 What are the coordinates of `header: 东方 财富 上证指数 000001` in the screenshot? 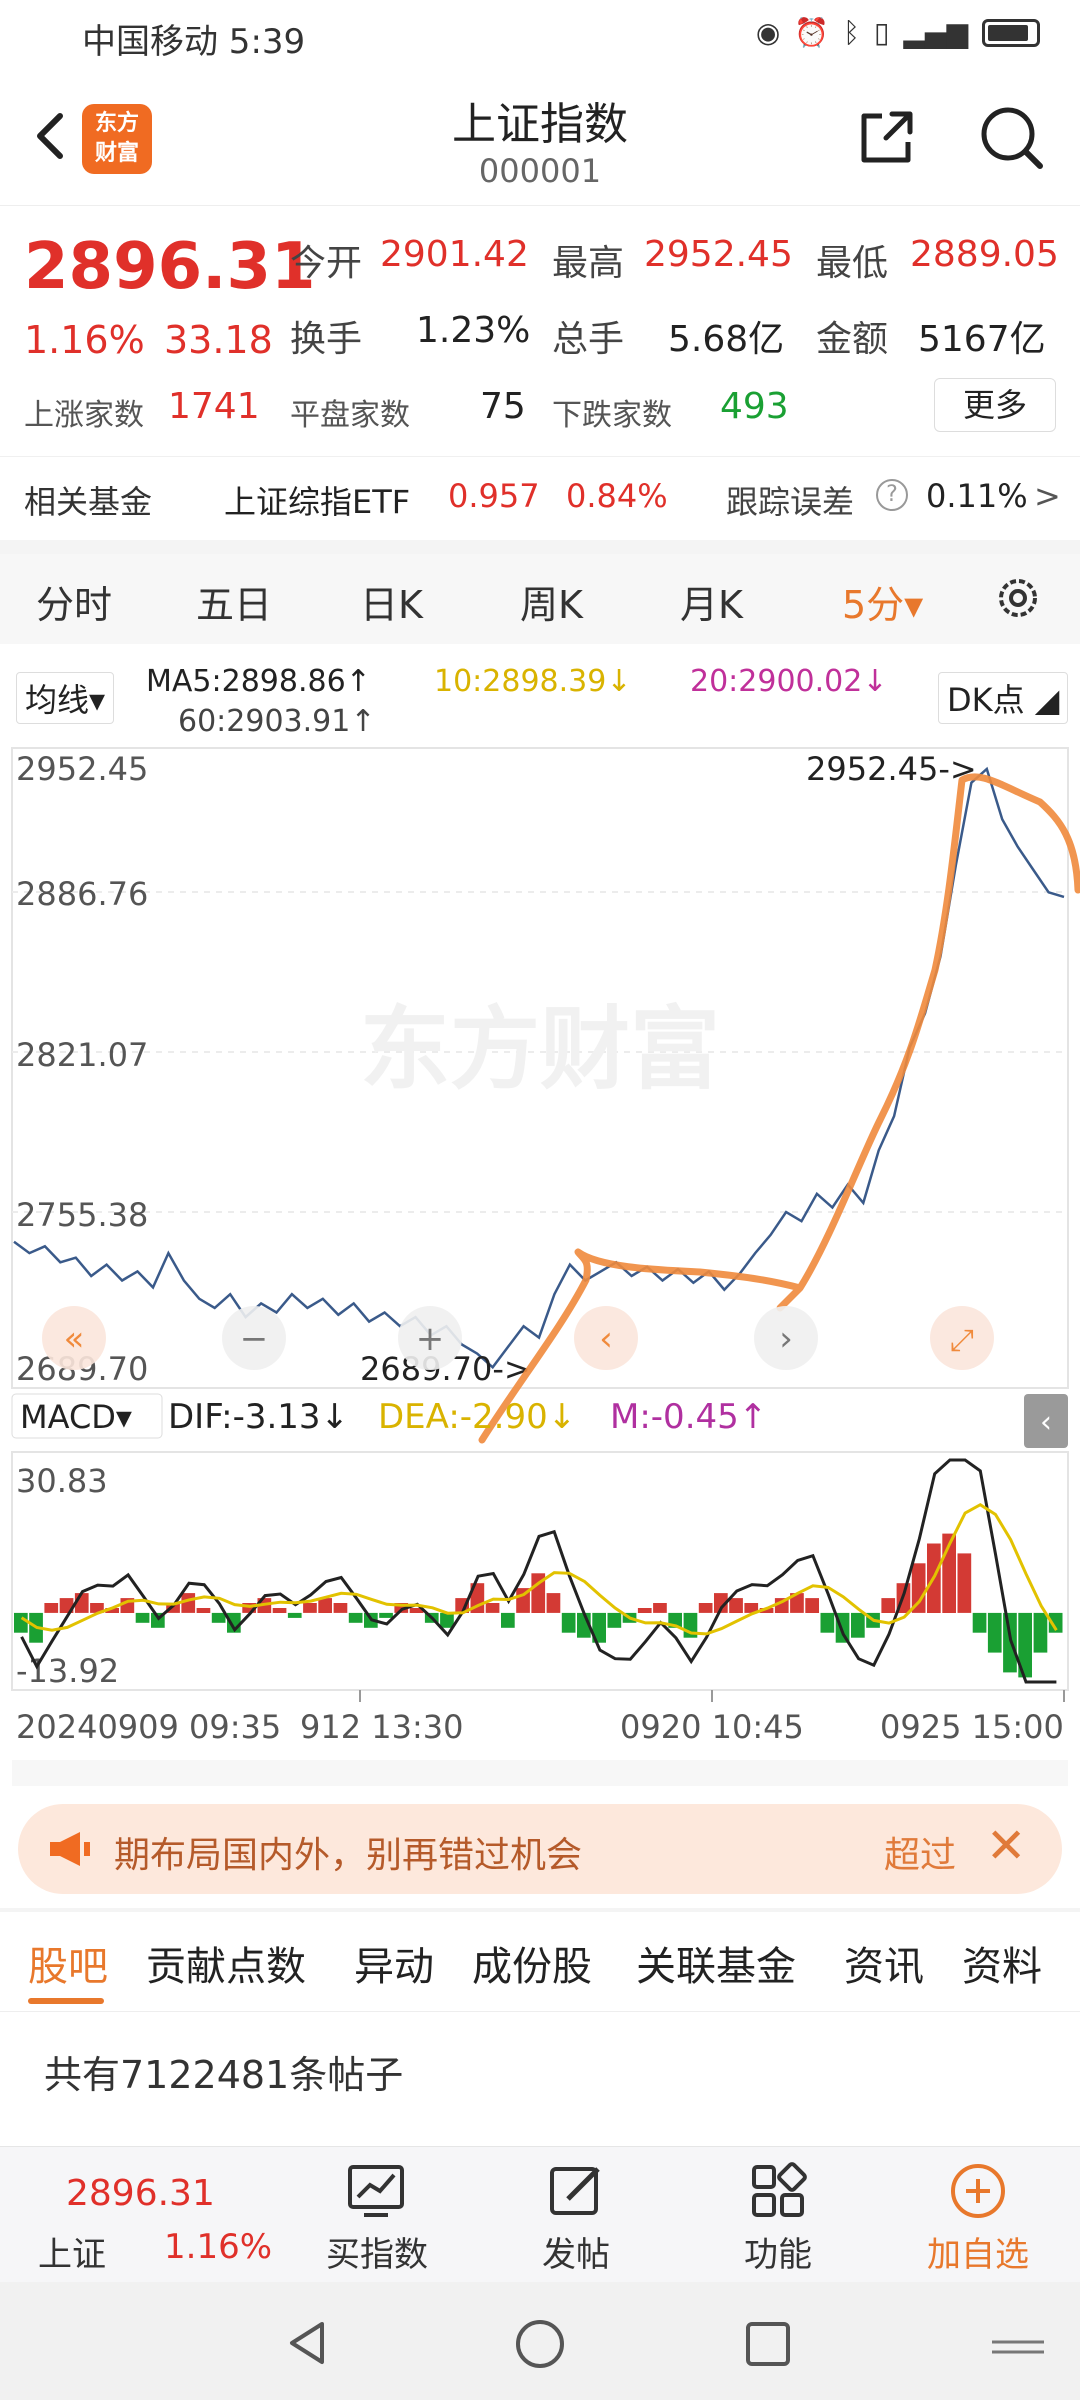 It's located at (540, 139).